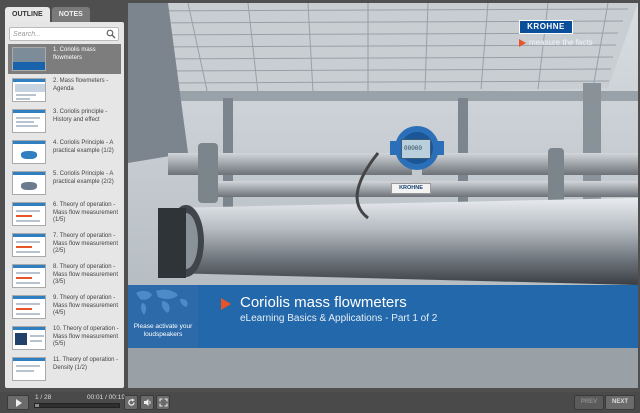 This screenshot has height=413, width=640. What do you see at coordinates (573, 36) in the screenshot?
I see `krohne-logo: KROHNE measure the facts` at bounding box center [573, 36].